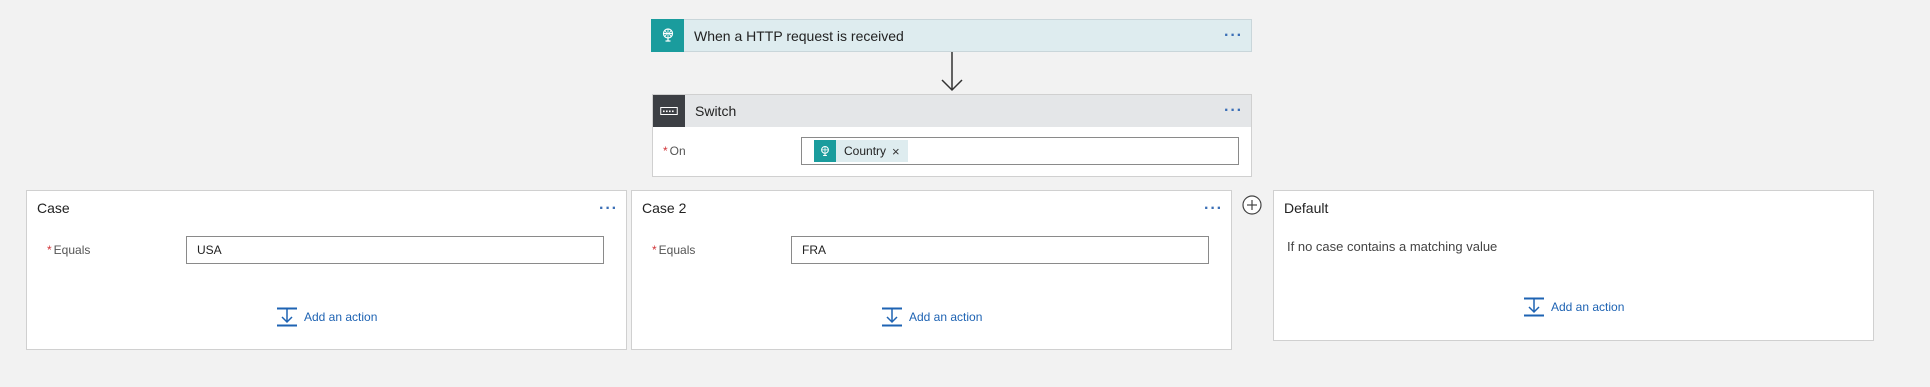 This screenshot has width=1930, height=387. Describe the element at coordinates (664, 208) in the screenshot. I see `case-title: Case 2` at that location.